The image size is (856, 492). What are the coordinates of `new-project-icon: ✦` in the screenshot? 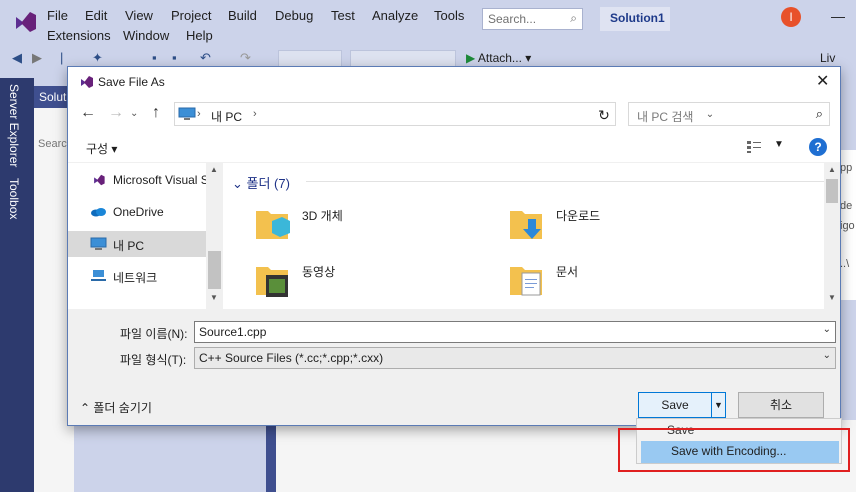 It's located at (97, 58).